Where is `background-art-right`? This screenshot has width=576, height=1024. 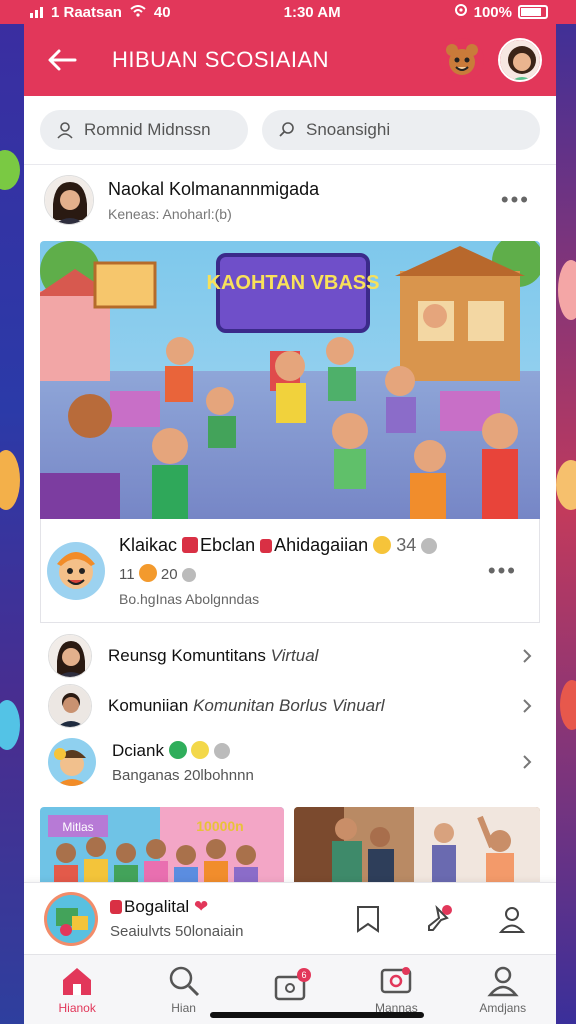 background-art-right is located at coordinates (566, 512).